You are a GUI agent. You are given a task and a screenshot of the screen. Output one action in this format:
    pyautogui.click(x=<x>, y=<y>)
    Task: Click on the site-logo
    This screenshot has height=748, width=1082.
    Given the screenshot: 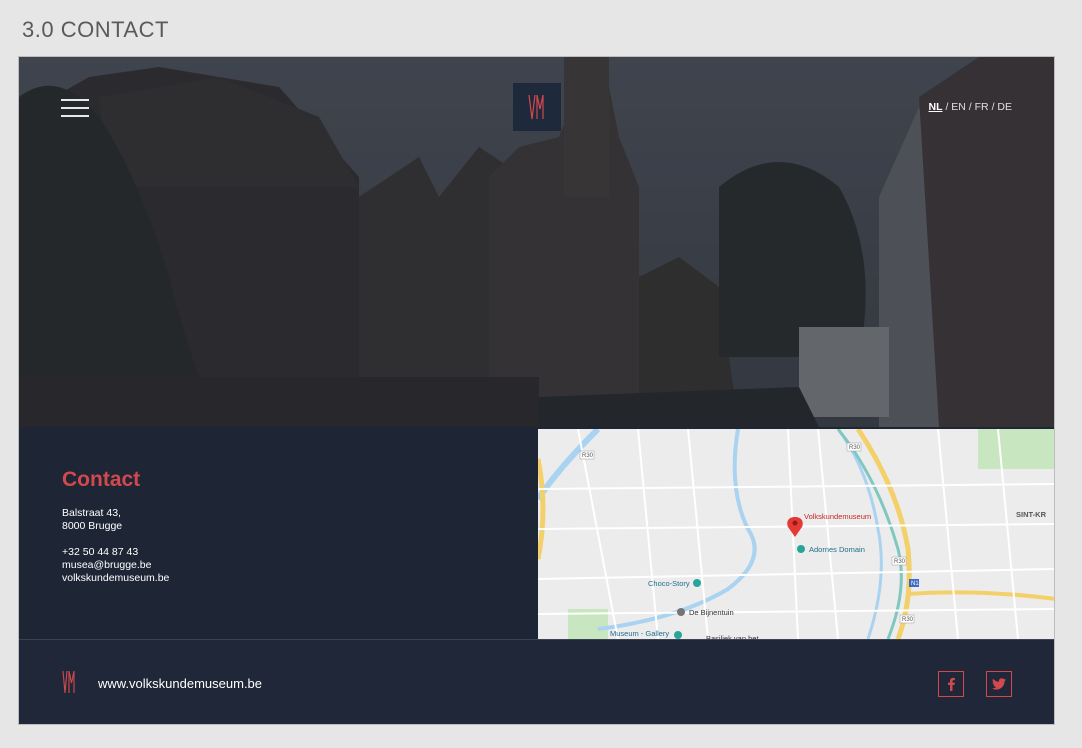 What is the action you would take?
    pyautogui.click(x=537, y=107)
    